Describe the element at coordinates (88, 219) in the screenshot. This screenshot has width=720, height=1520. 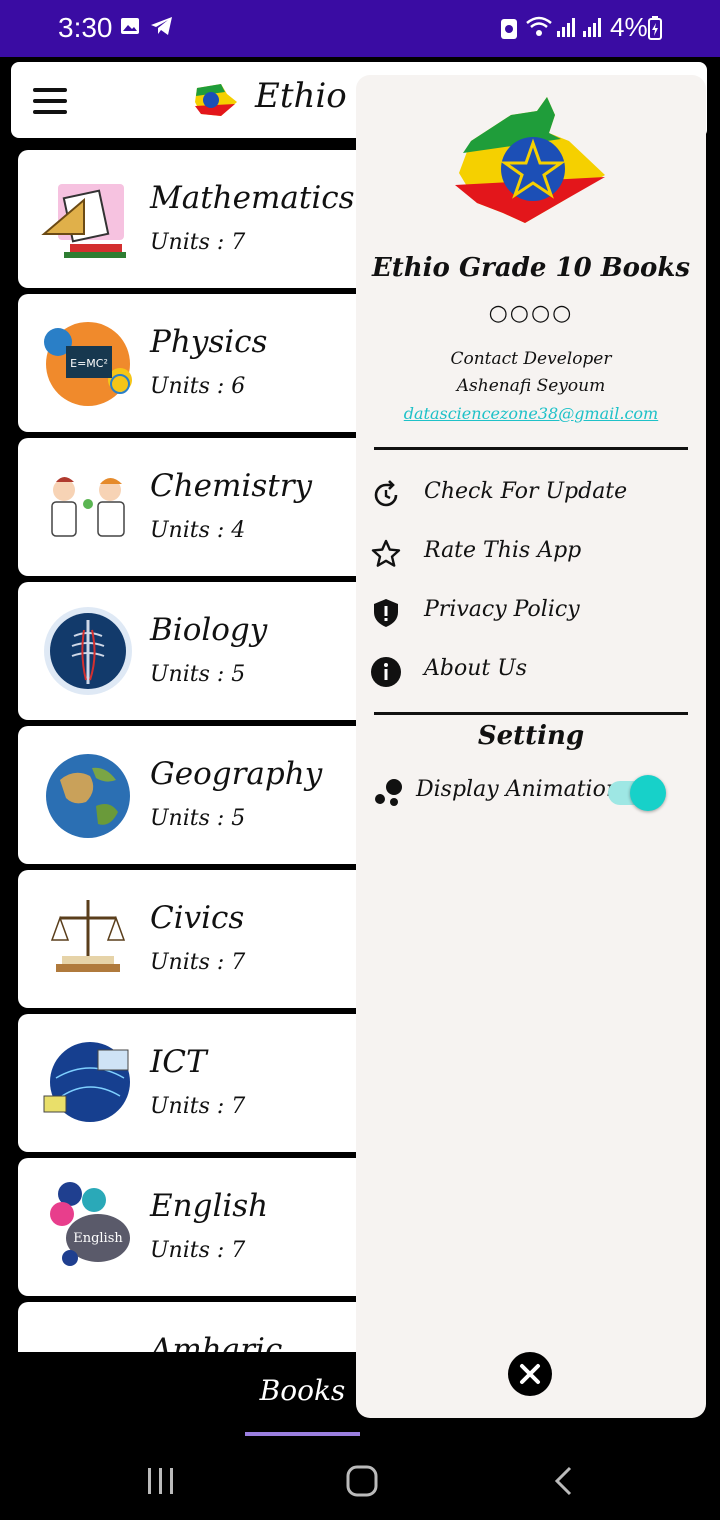
I see `mathematics-thumbnail` at that location.